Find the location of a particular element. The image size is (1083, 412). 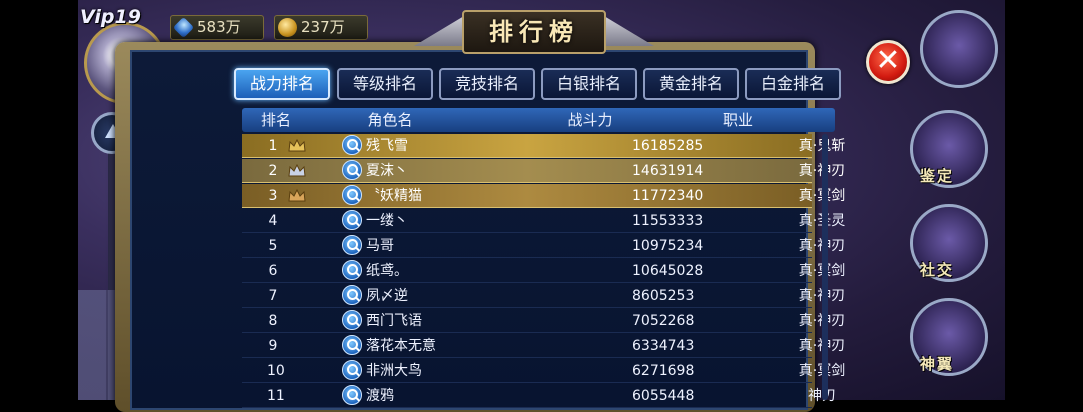

table-header: 排名 角色名 战斗力 职业 is located at coordinates (538, 120).